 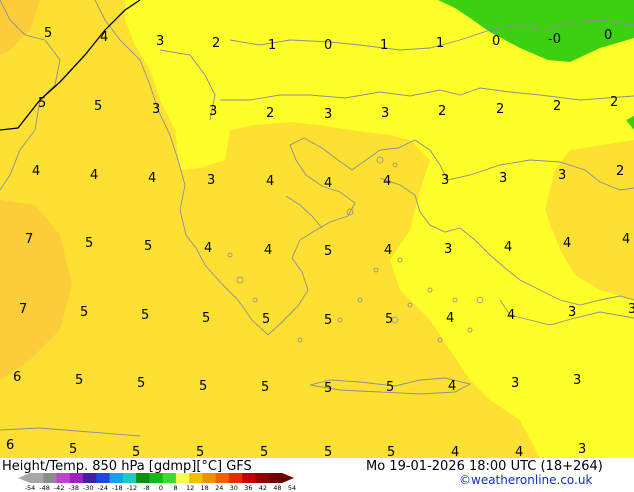 I want to click on legend-tick-label: -38, so click(x=73, y=488).